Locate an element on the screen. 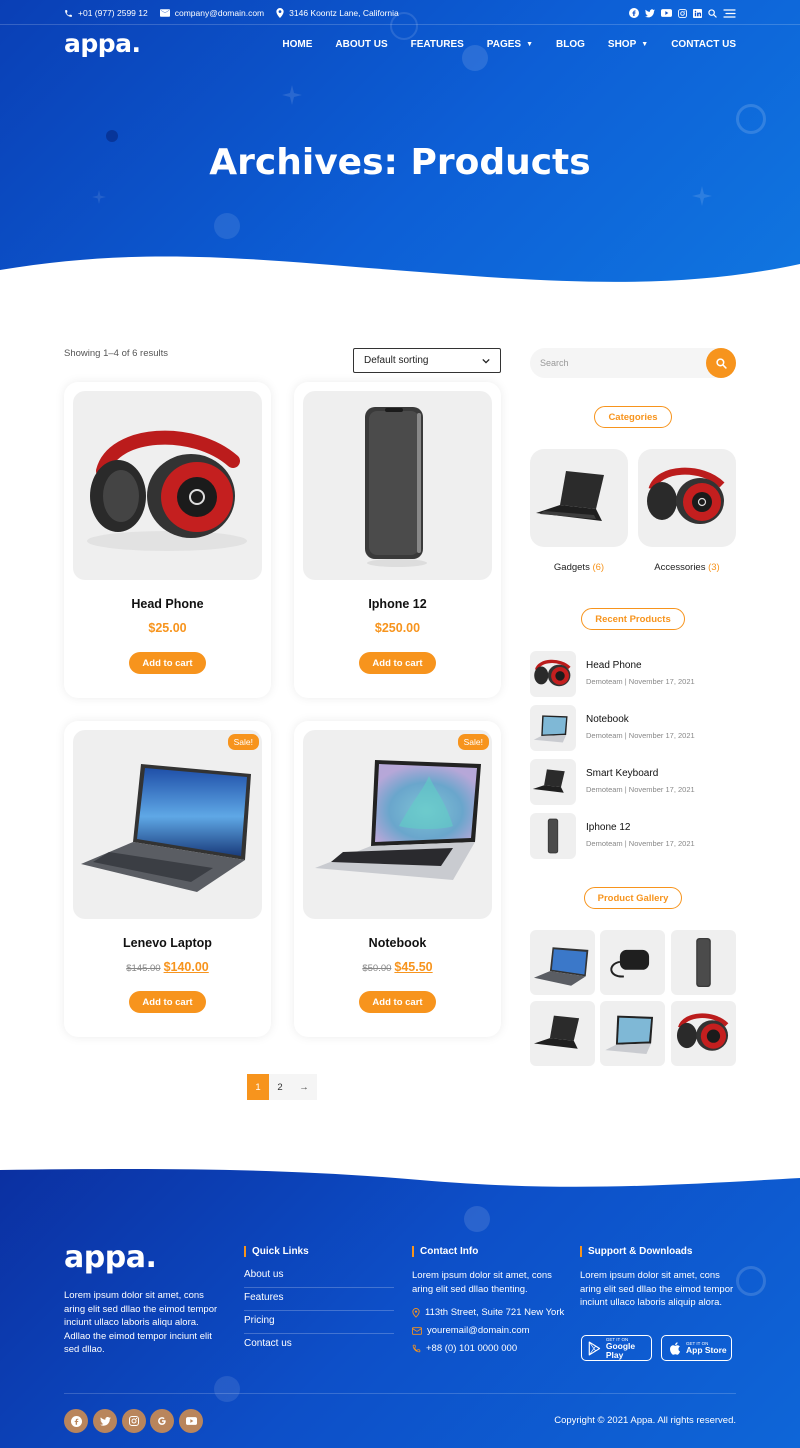 This screenshot has height=1448, width=800. product-name: Notebook is located at coordinates (397, 943).